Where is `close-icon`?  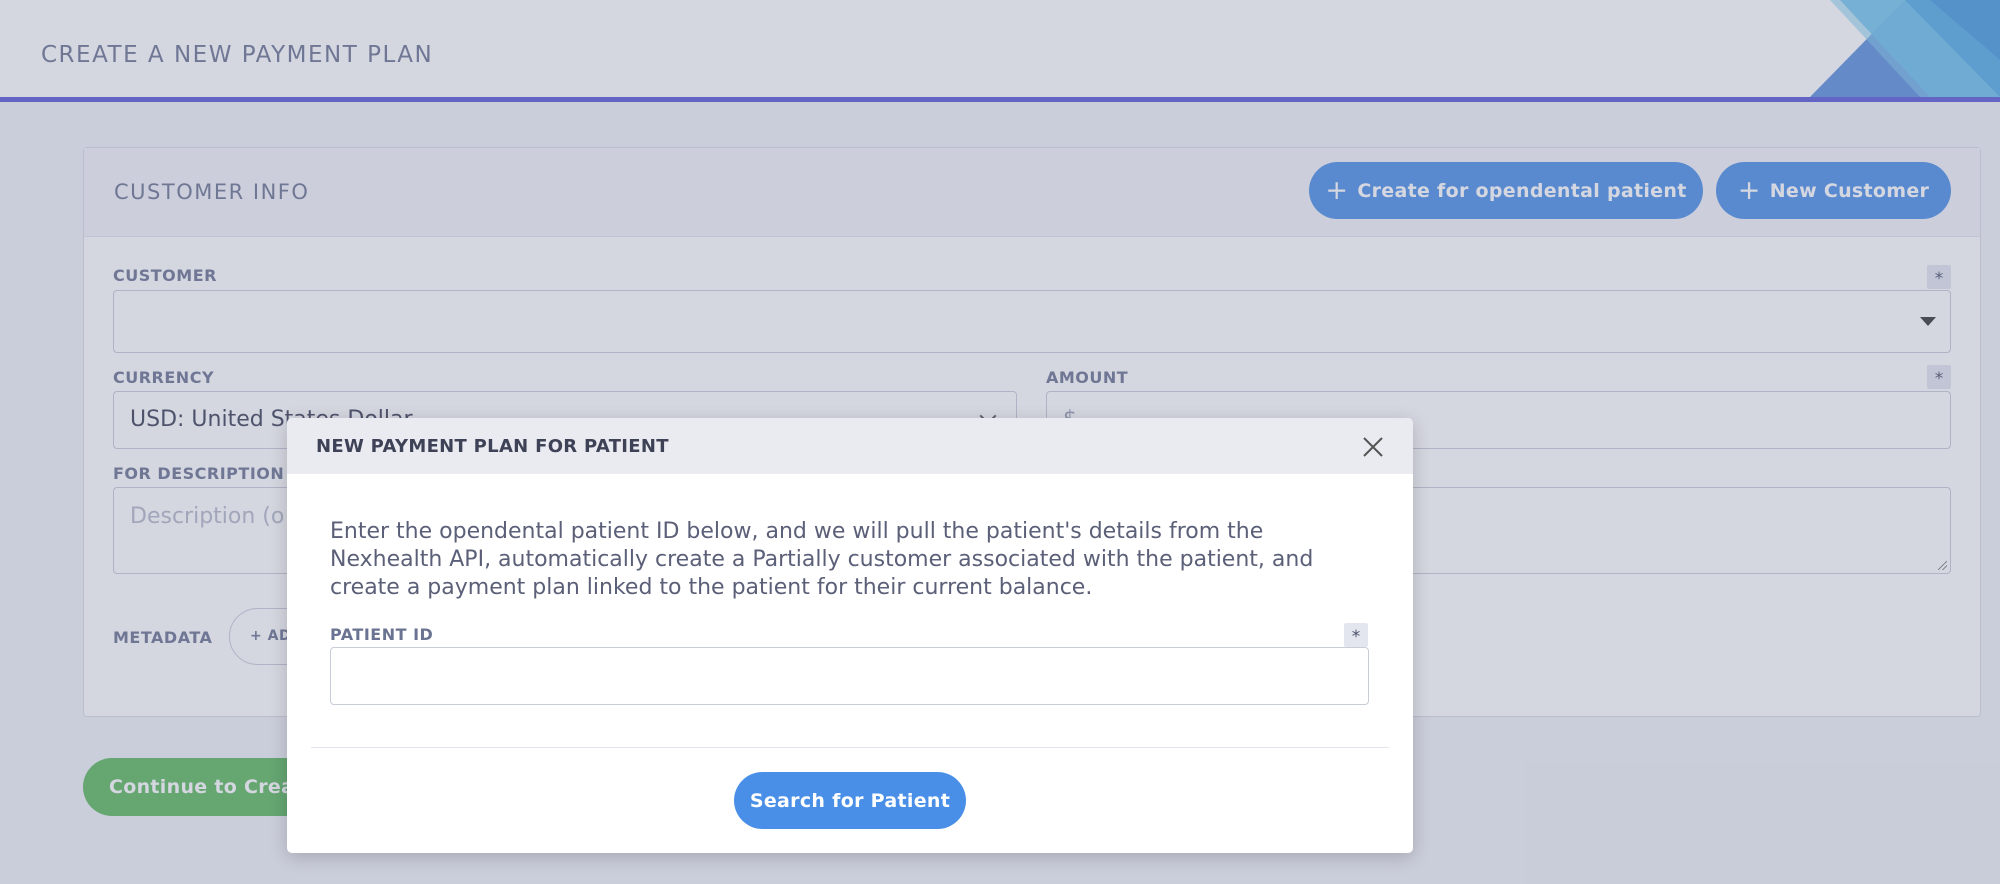 close-icon is located at coordinates (1373, 447).